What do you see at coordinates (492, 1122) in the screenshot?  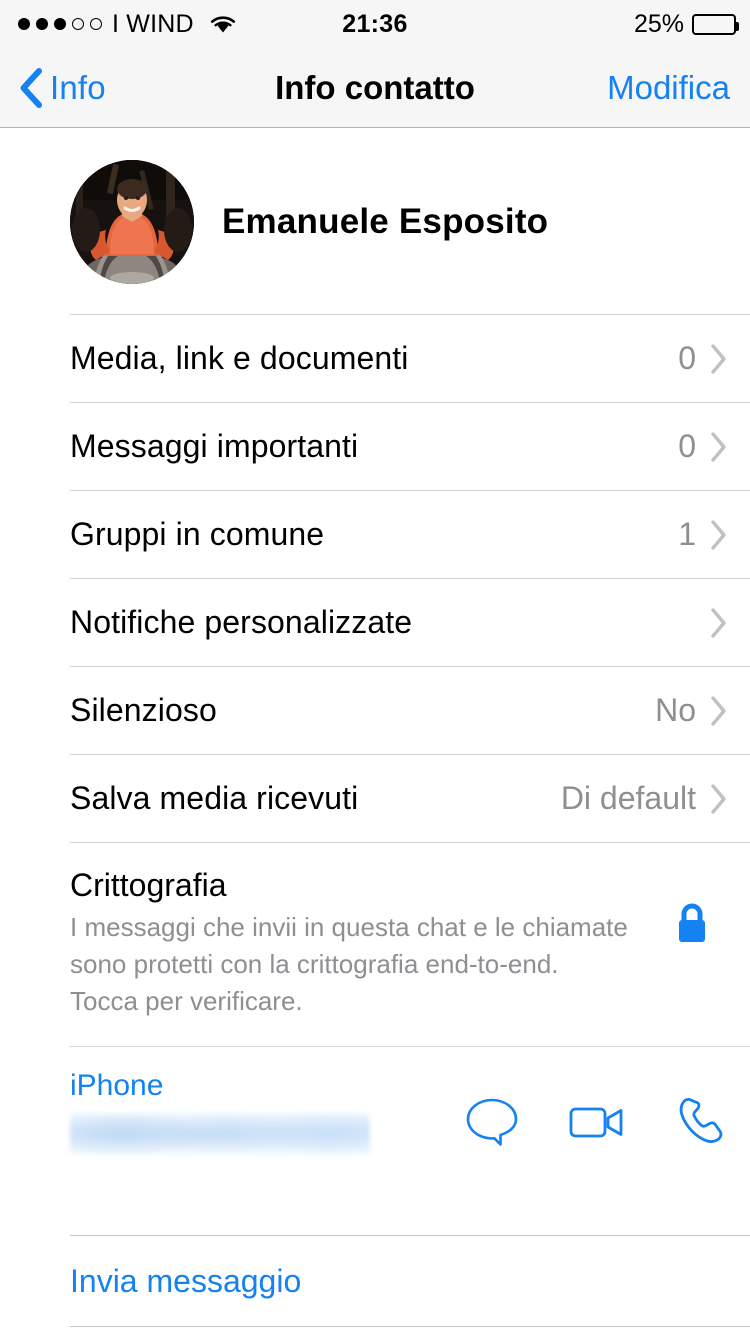 I see `chat-bubble-icon` at bounding box center [492, 1122].